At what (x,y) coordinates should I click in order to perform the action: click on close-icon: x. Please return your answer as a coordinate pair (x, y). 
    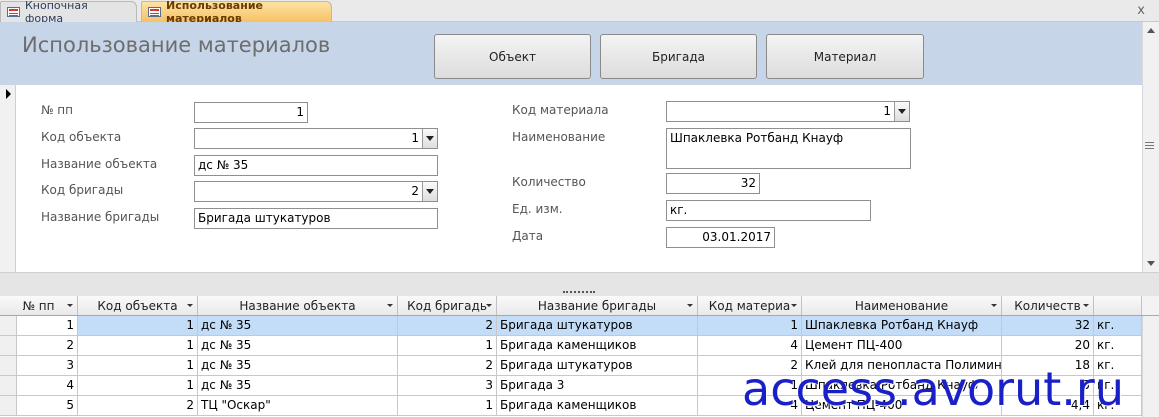
    Looking at the image, I should click on (1141, 10).